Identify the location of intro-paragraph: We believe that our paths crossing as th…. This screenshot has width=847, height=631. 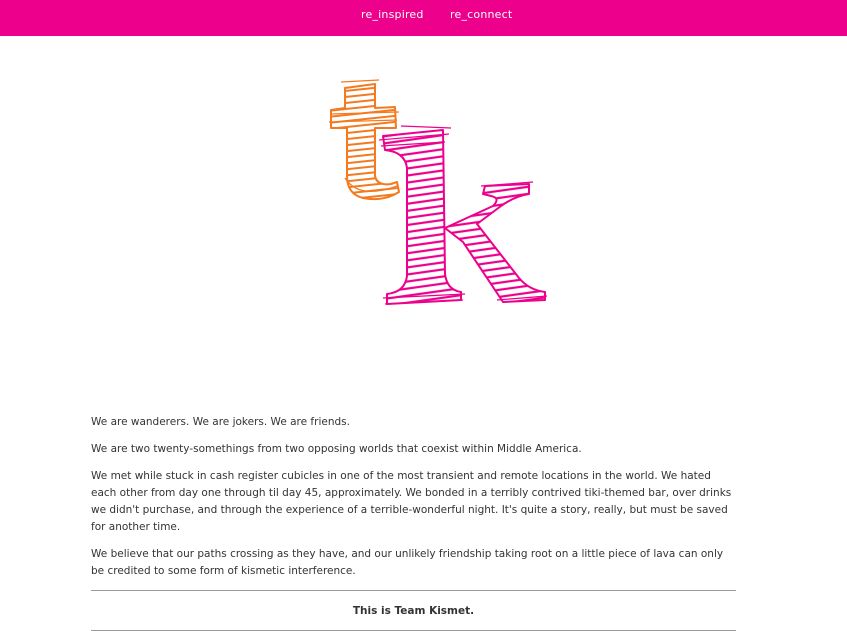
(407, 562).